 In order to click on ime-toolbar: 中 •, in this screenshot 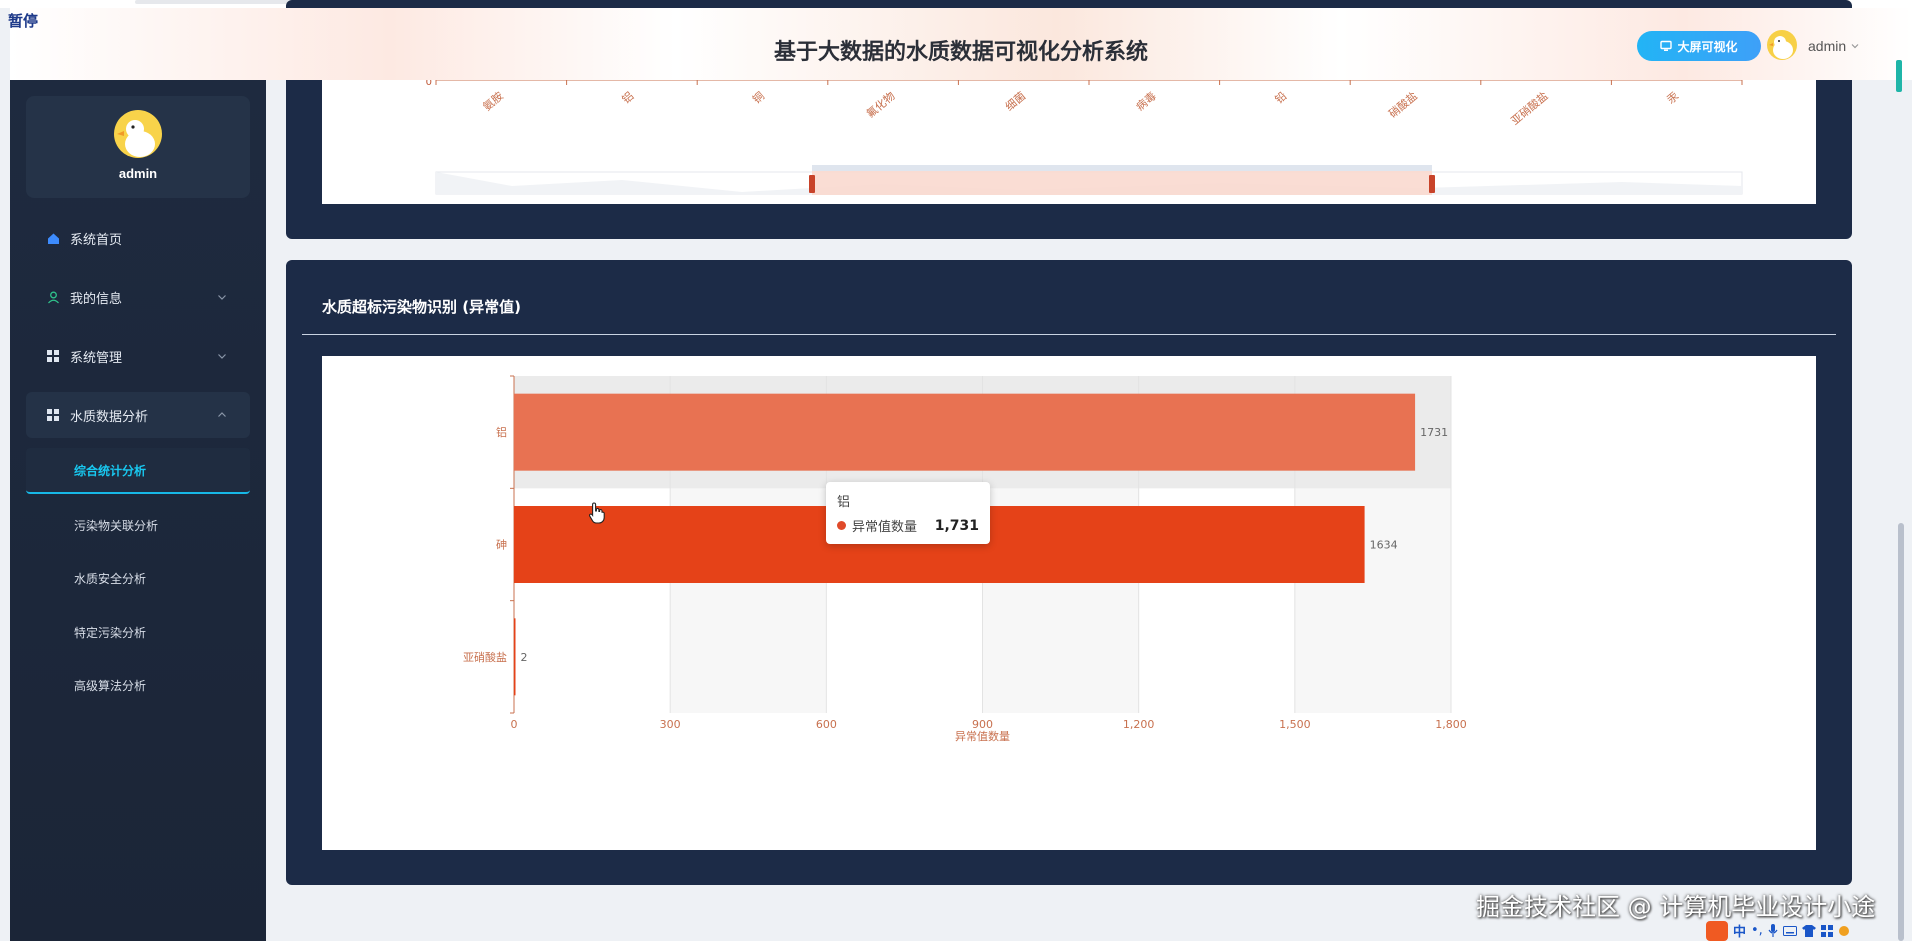, I will do `click(1809, 930)`.